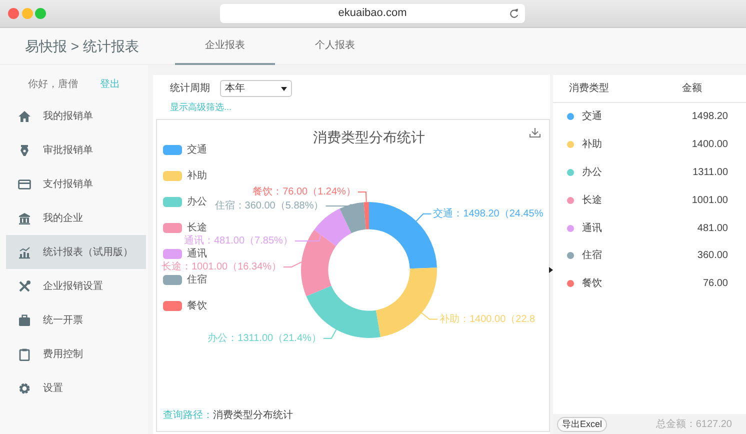 Image resolution: width=746 pixels, height=434 pixels. I want to click on sidebar-item: 设置, so click(76, 388).